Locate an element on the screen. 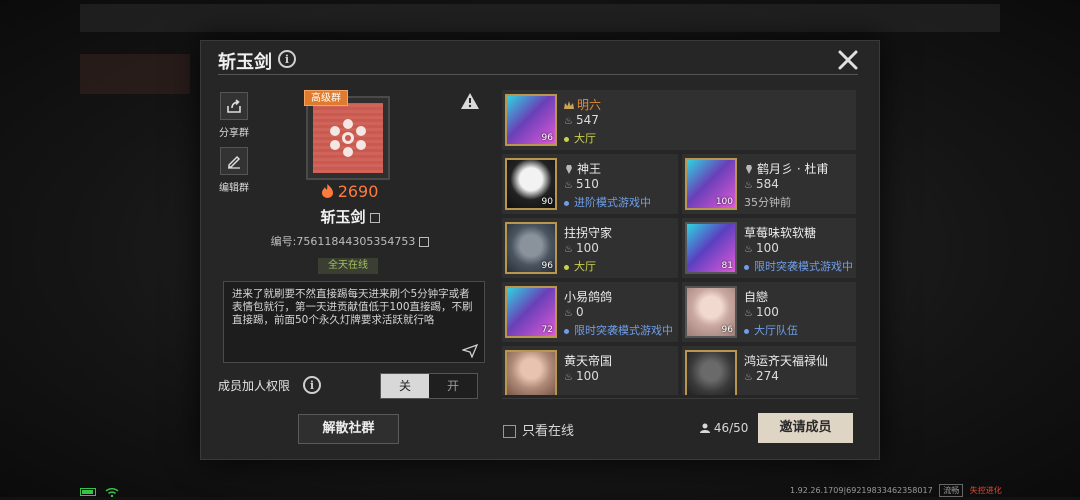 This screenshot has height=500, width=1080. member-heat-row: ♨ 547 is located at coordinates (581, 120).